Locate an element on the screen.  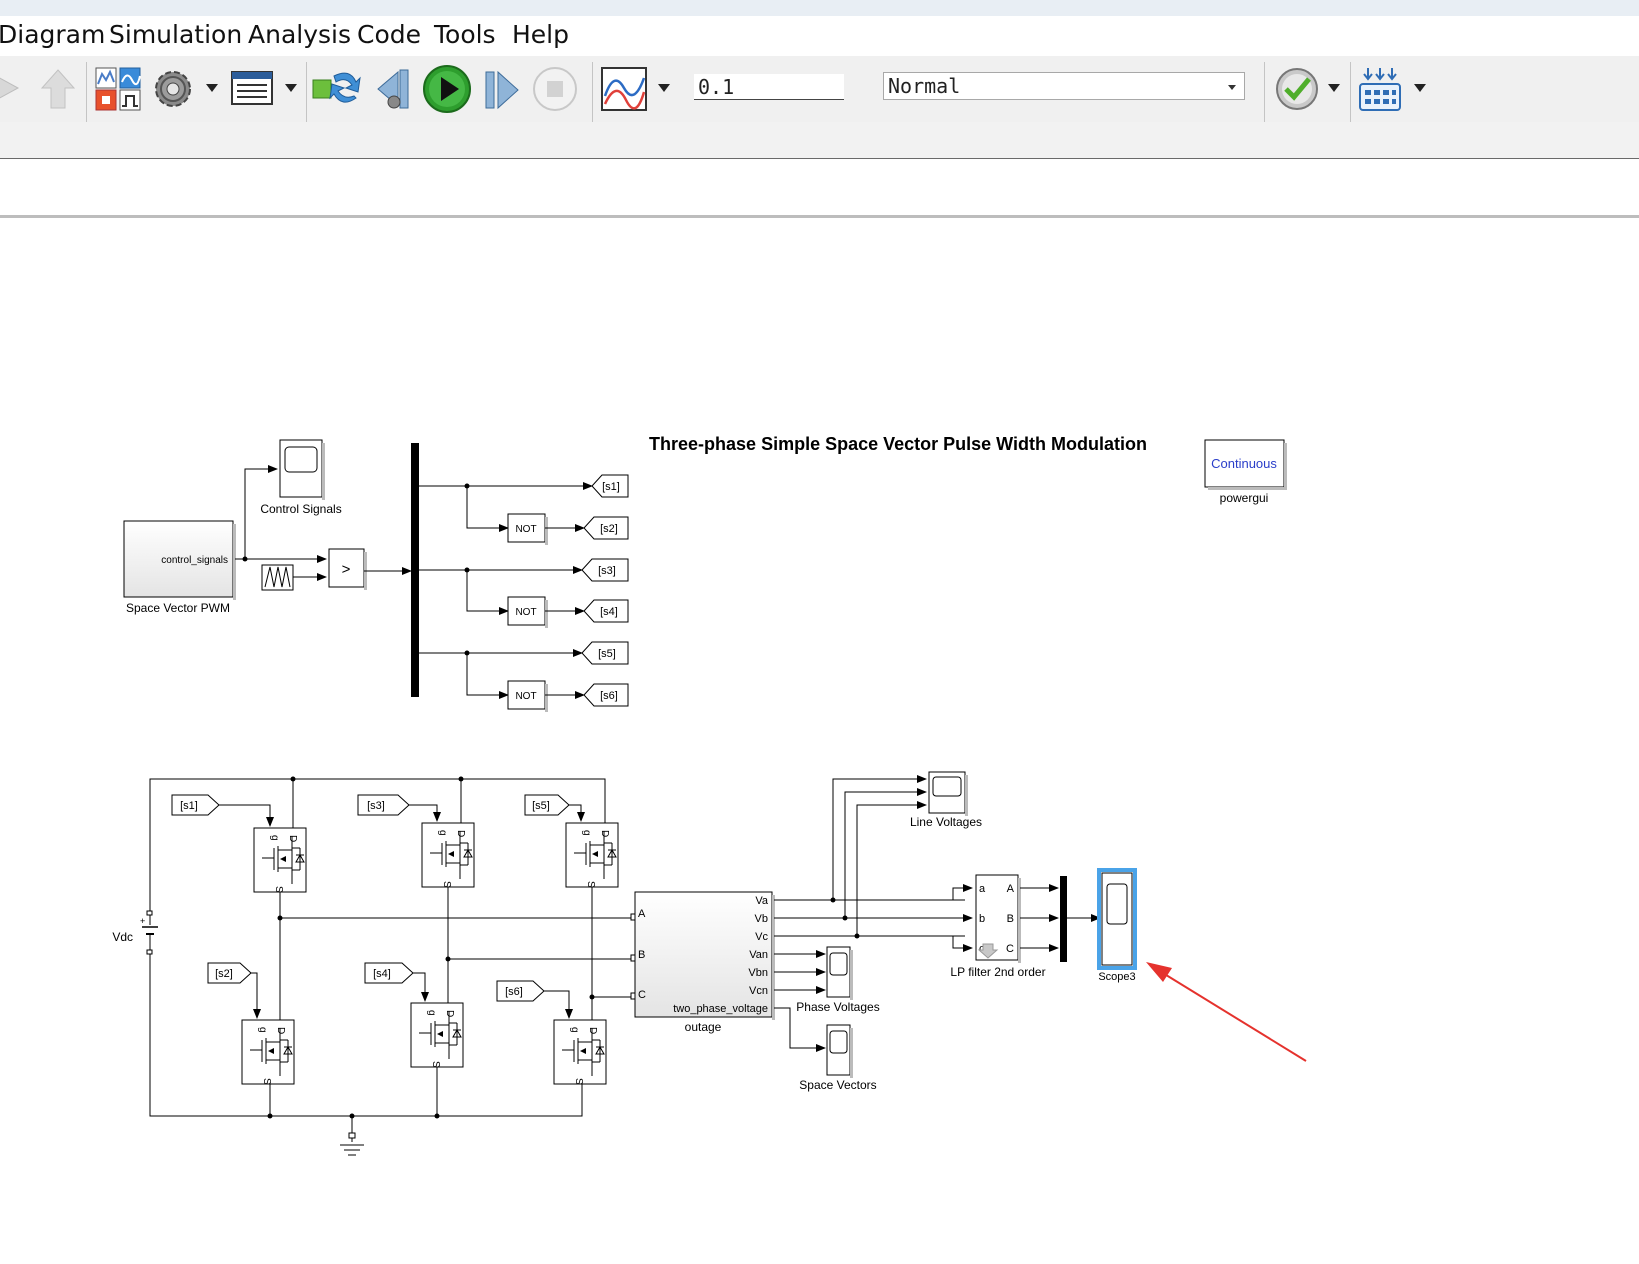
goto-s1-label: [s1] is located at coordinates (611, 487).